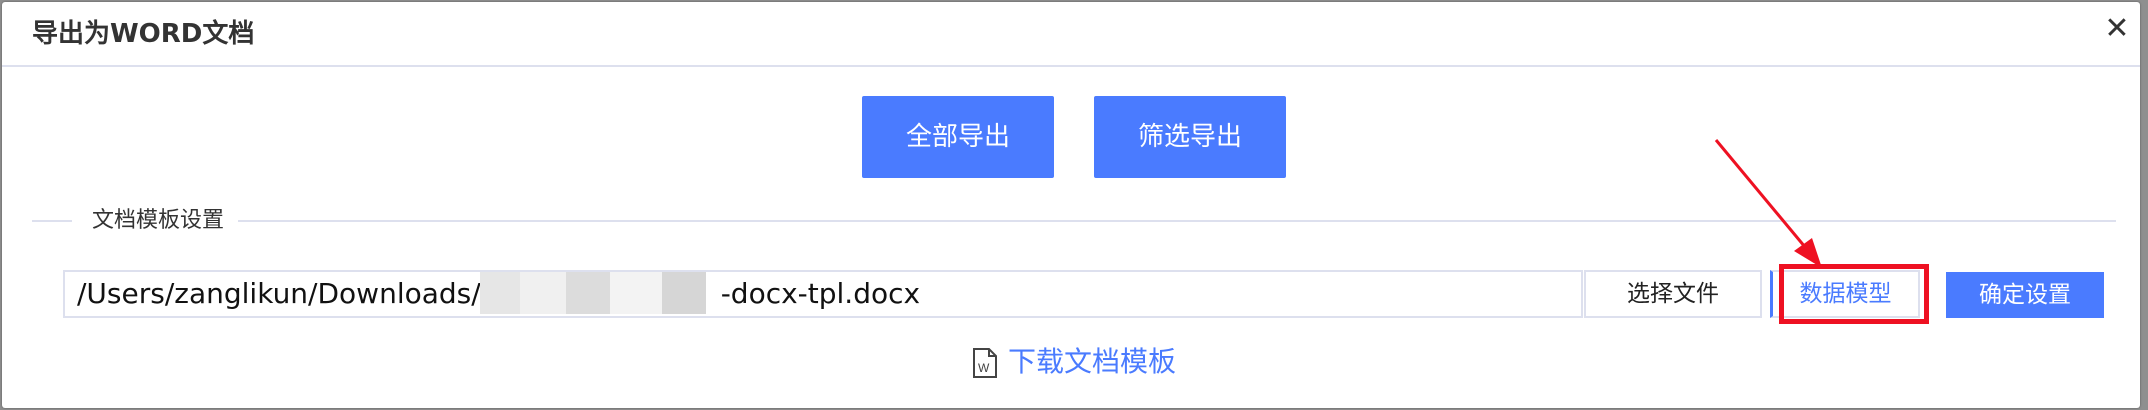 The width and height of the screenshot is (2148, 410). I want to click on export-all-button: 全部导出, so click(958, 137).